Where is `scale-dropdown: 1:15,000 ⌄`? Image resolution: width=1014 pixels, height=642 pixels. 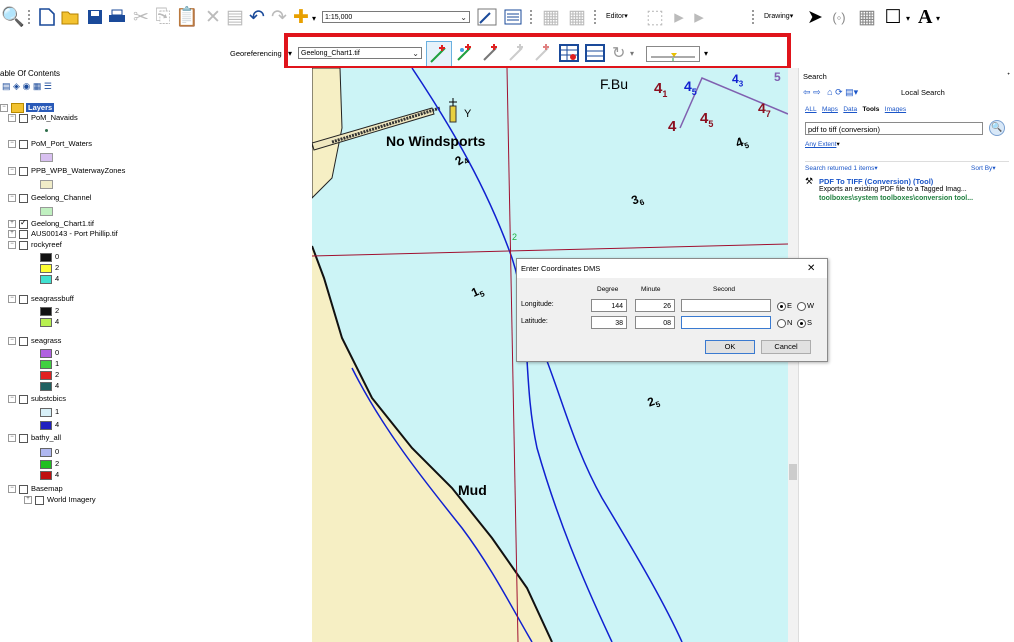
scale-dropdown: 1:15,000 ⌄ is located at coordinates (396, 17).